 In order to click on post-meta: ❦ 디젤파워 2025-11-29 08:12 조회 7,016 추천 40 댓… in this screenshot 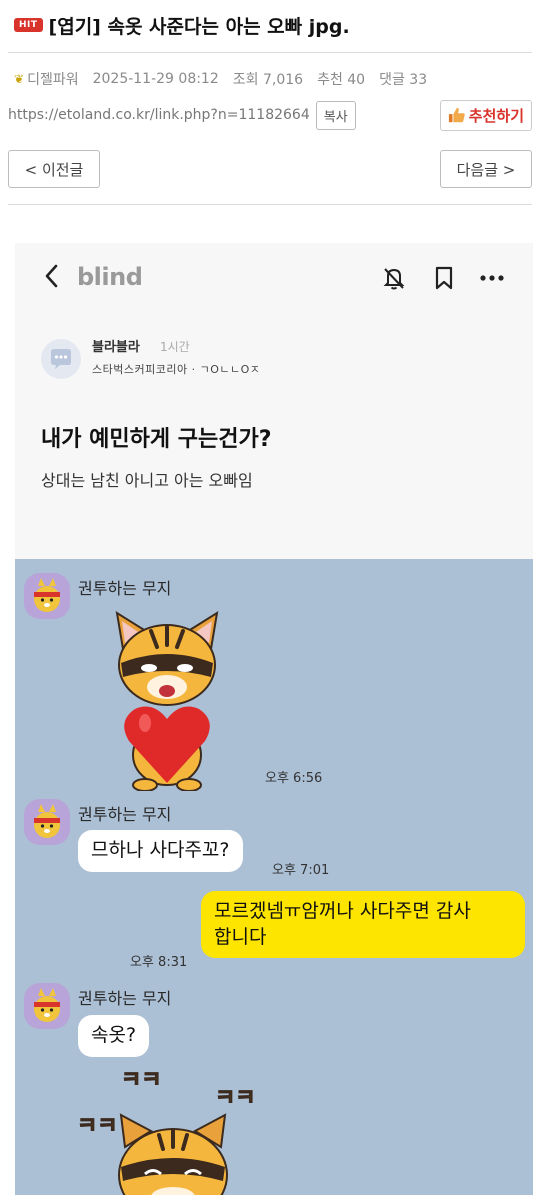, I will do `click(272, 79)`.